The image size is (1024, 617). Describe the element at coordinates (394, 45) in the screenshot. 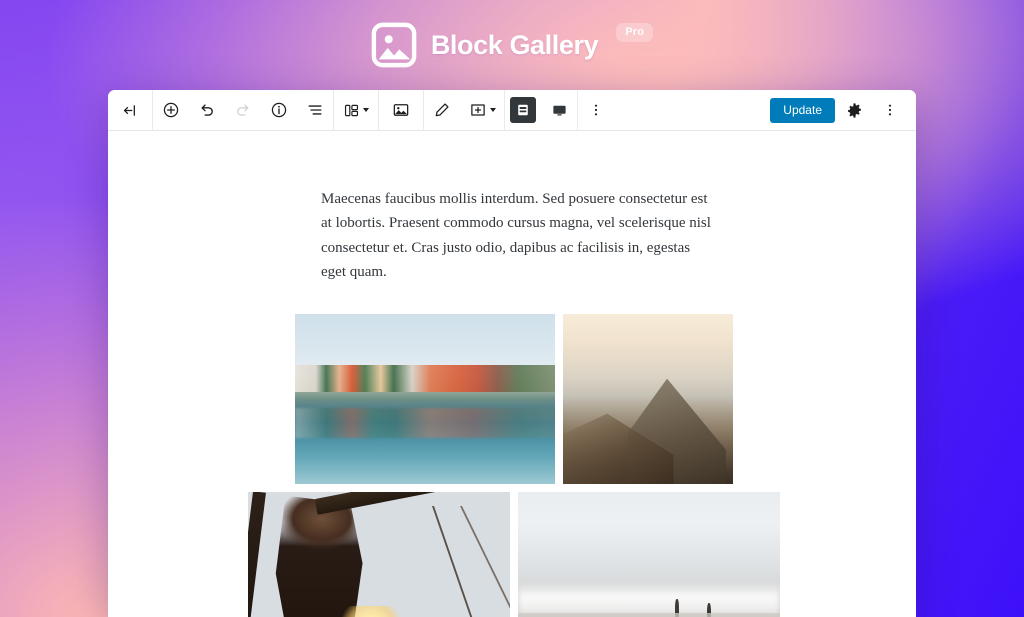

I see `image-gallery-icon` at that location.